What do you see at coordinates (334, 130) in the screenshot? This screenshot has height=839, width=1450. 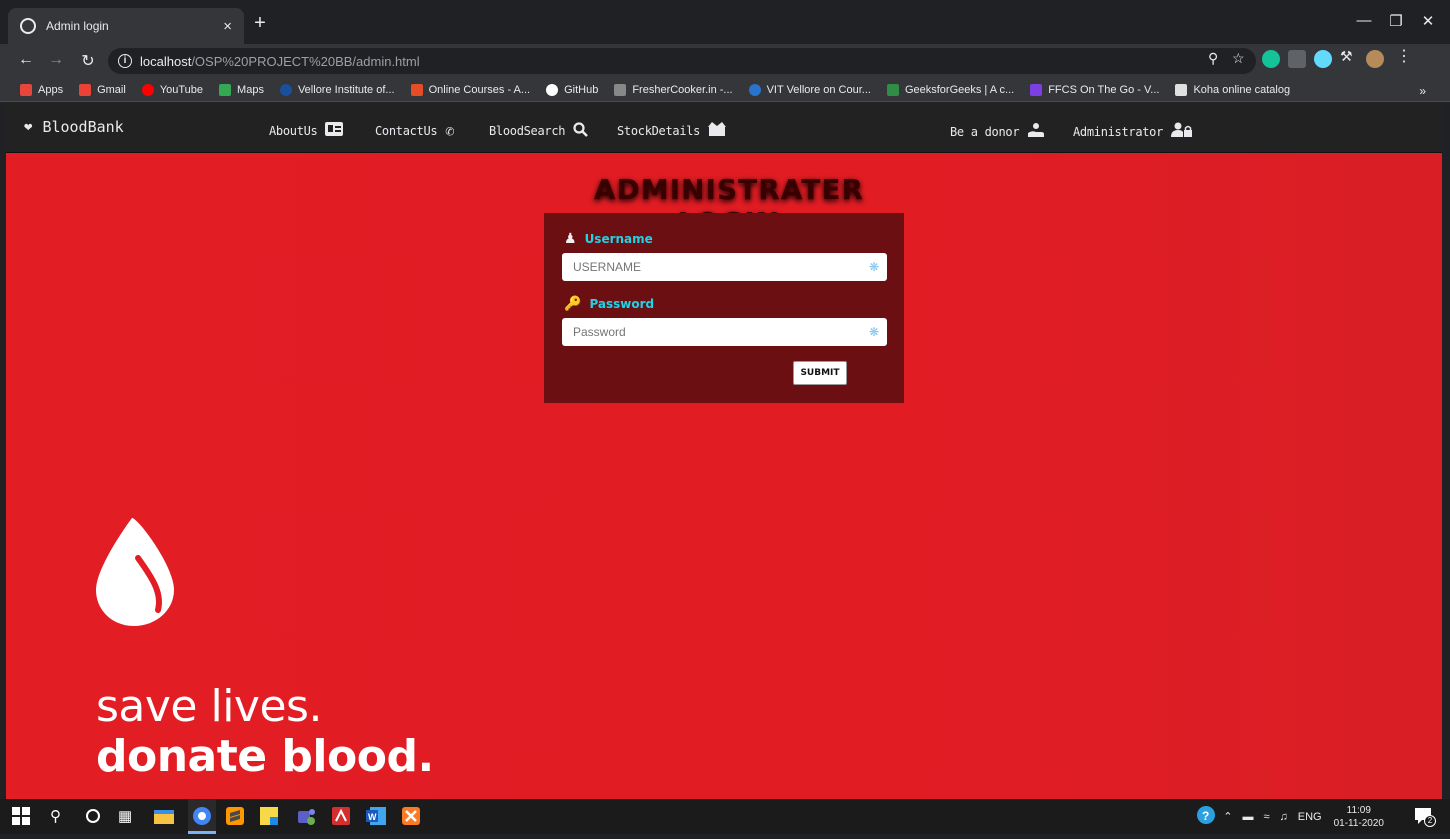 I see `id-card-icon` at bounding box center [334, 130].